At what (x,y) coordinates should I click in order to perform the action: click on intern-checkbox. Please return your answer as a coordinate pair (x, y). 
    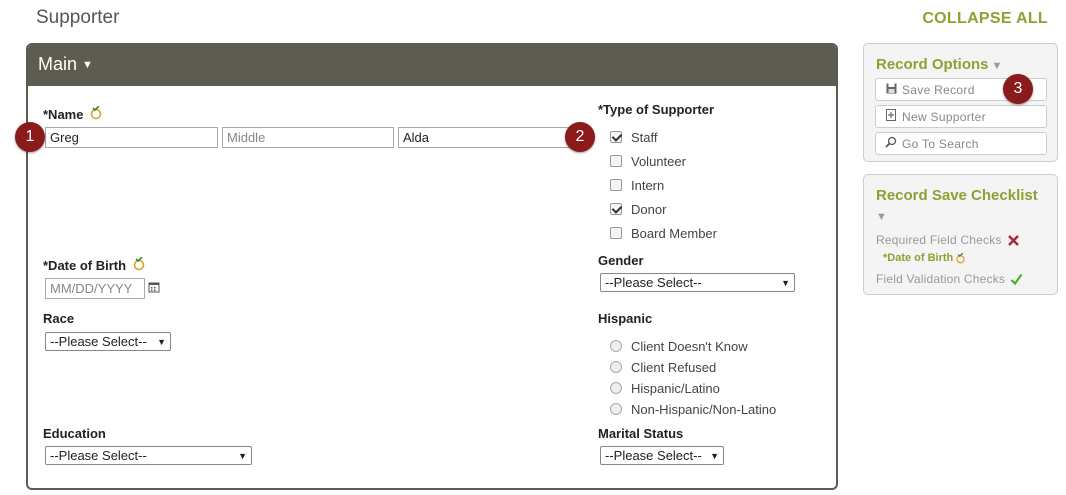
    Looking at the image, I should click on (616, 185).